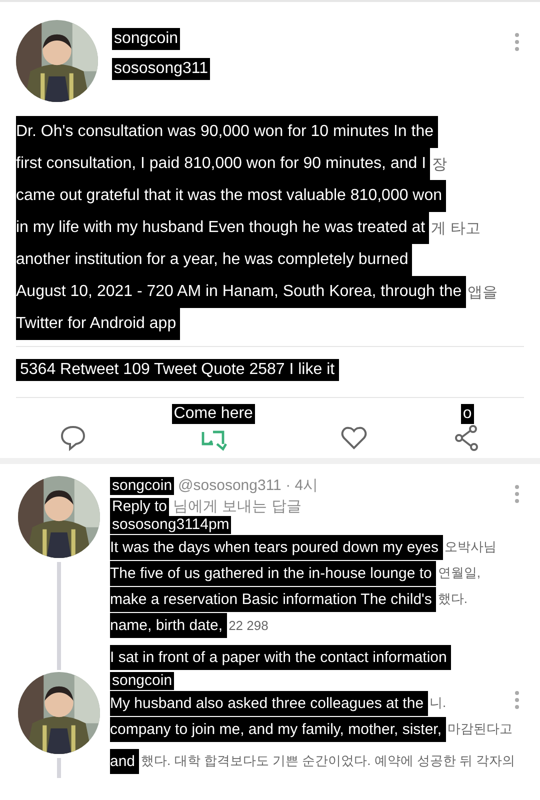 This screenshot has width=540, height=800. I want to click on action-label: o, so click(467, 414).